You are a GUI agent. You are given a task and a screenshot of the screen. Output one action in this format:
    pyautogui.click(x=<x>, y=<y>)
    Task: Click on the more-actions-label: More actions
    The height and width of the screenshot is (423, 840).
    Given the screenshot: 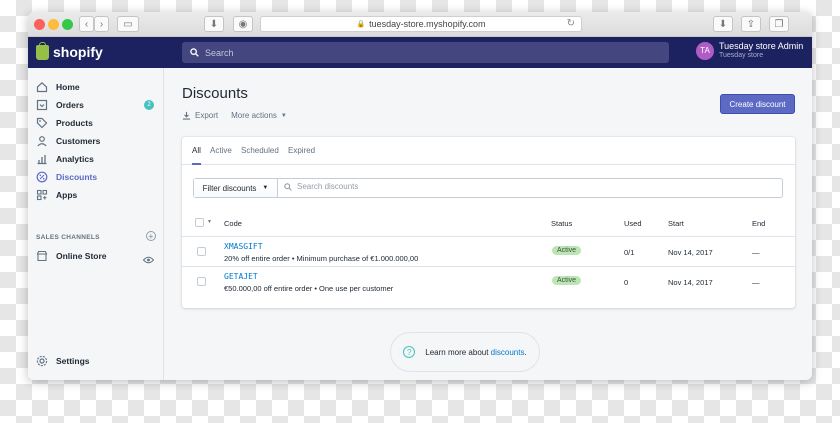 What is the action you would take?
    pyautogui.click(x=254, y=115)
    